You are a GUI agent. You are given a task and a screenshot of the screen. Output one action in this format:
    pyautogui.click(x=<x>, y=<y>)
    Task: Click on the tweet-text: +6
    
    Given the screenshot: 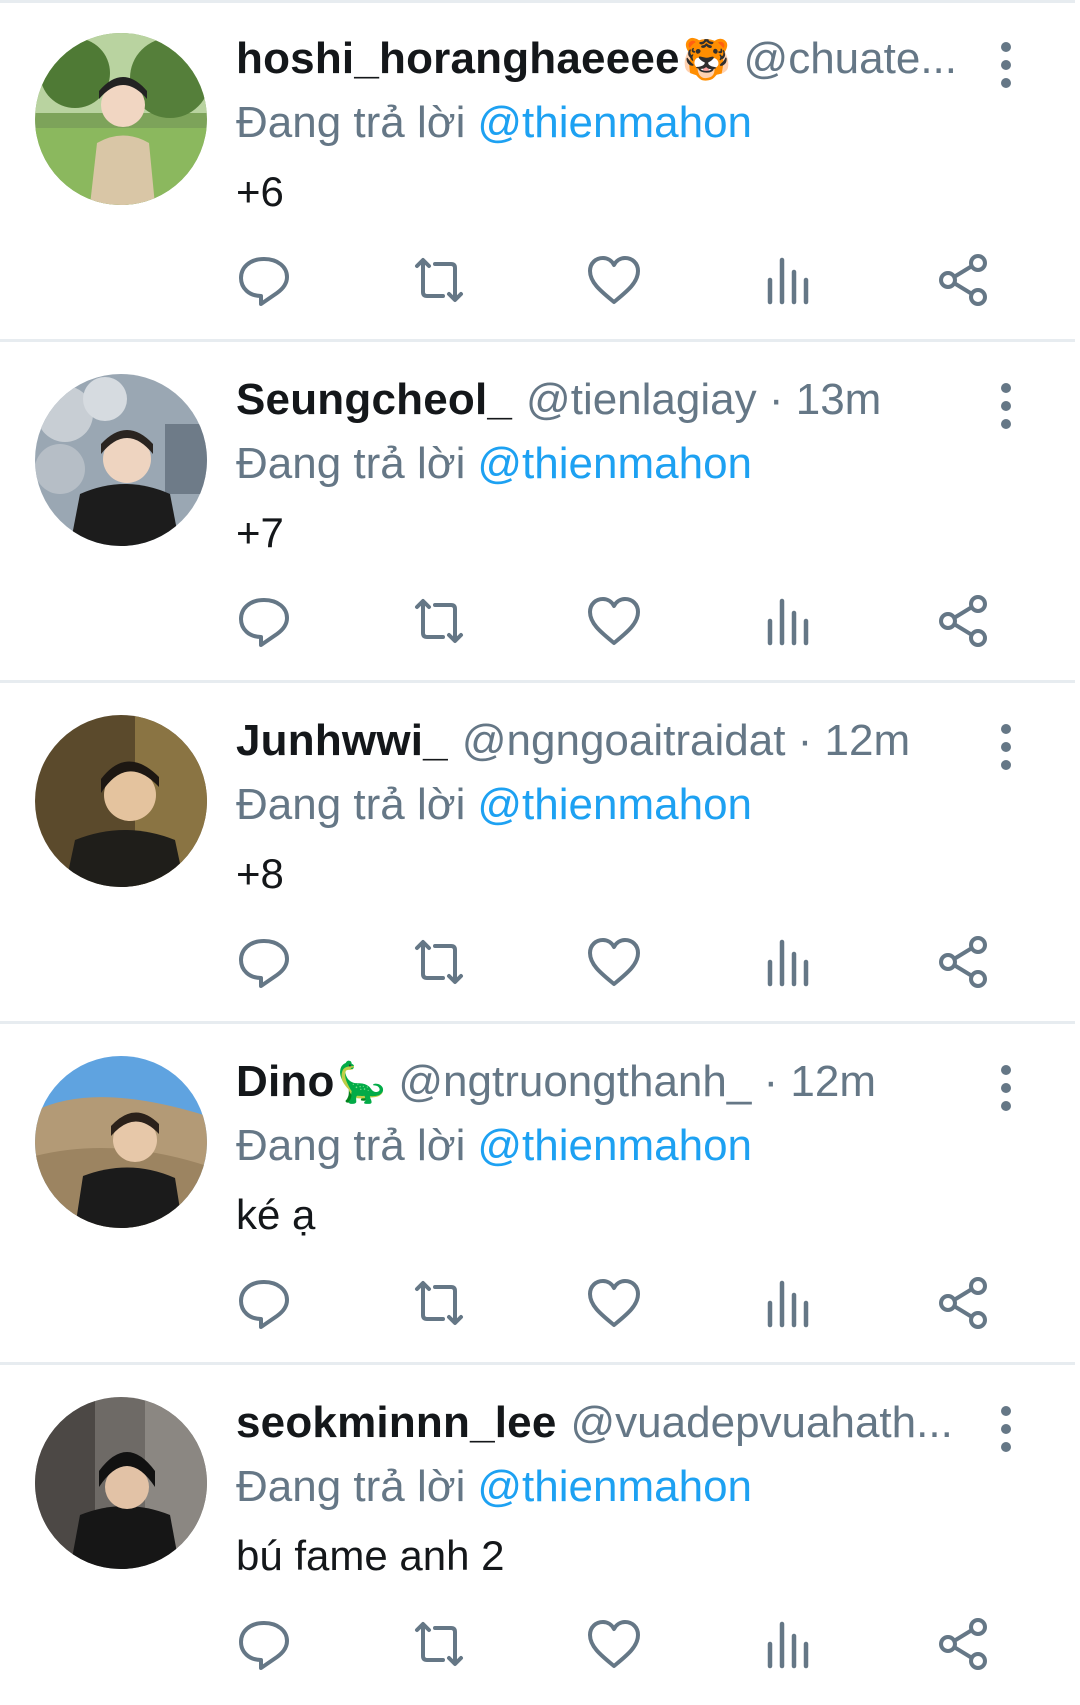 What is the action you would take?
    pyautogui.click(x=260, y=191)
    